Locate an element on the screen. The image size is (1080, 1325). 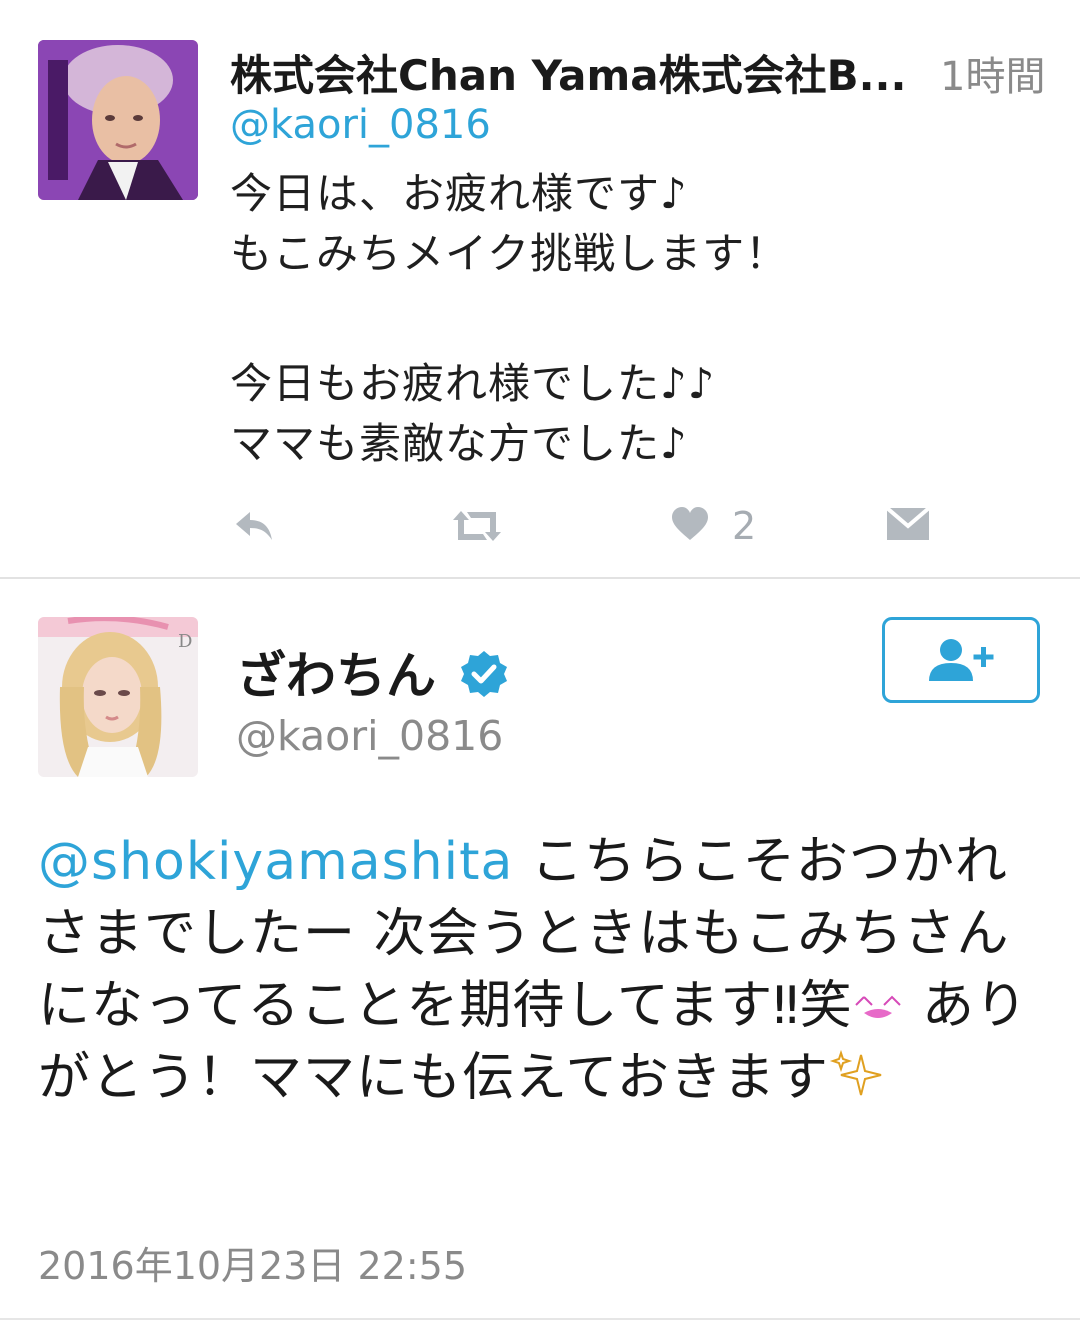
tweet1-avatar is located at coordinates (118, 120).